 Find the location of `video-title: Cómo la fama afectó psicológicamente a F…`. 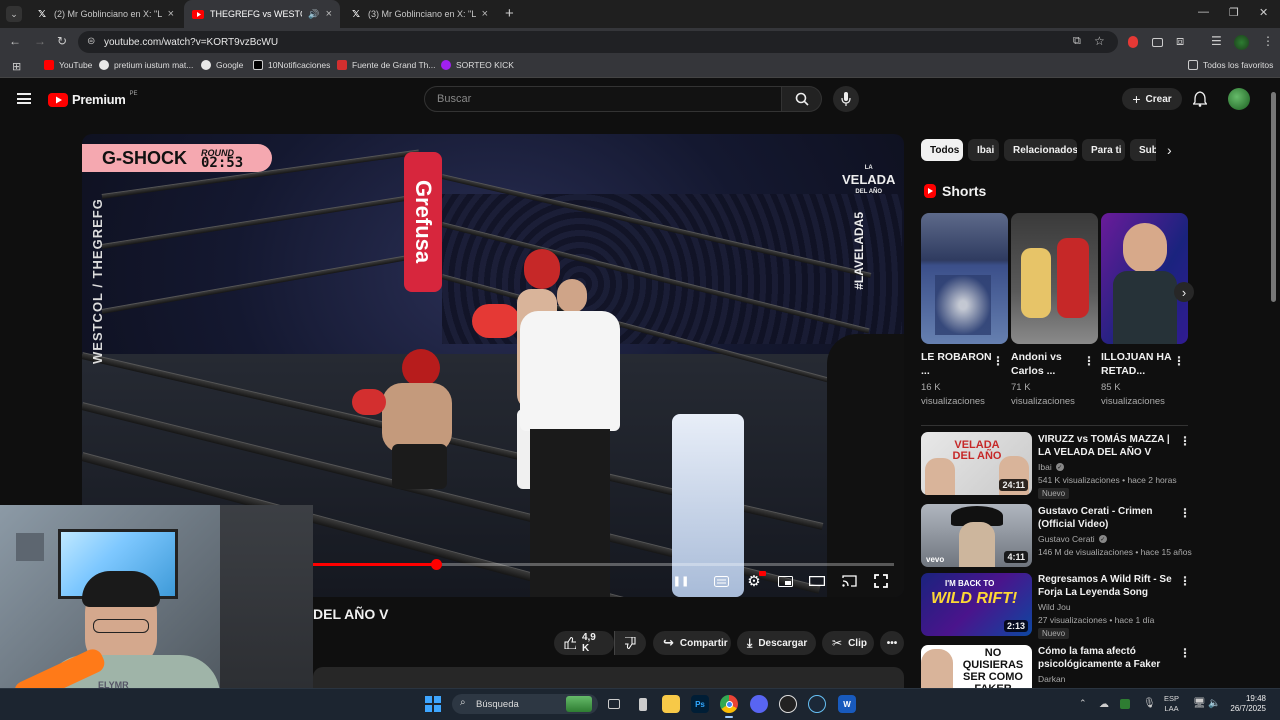

video-title: Cómo la fama afectó psicológicamente a F… is located at coordinates (1107, 658).